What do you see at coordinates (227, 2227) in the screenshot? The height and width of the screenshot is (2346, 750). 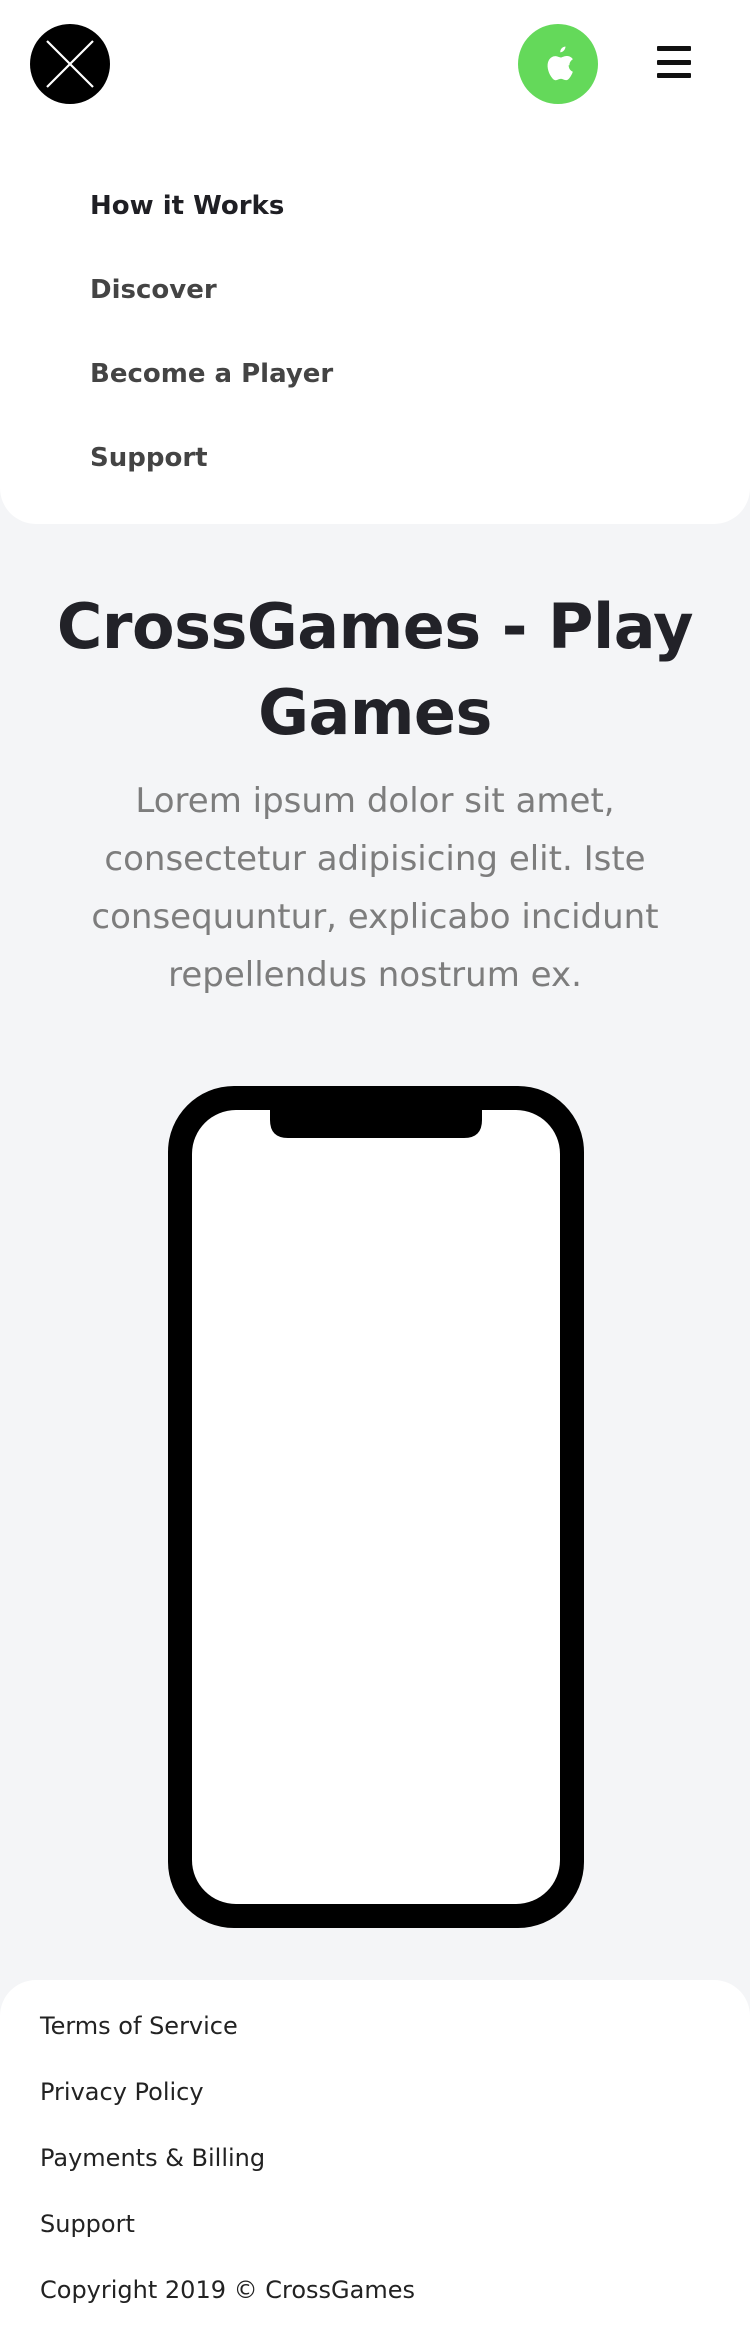 I see `footer-link-support: Support` at bounding box center [227, 2227].